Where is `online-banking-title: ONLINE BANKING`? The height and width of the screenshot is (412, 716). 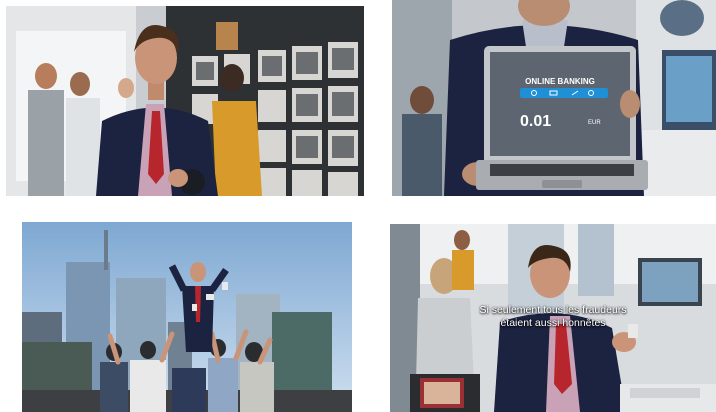 online-banking-title: ONLINE BANKING is located at coordinates (560, 81).